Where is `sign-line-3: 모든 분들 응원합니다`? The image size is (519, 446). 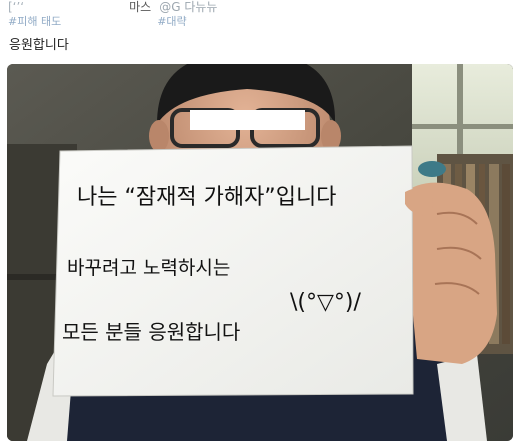 sign-line-3: 모든 분들 응원합니다 is located at coordinates (151, 332).